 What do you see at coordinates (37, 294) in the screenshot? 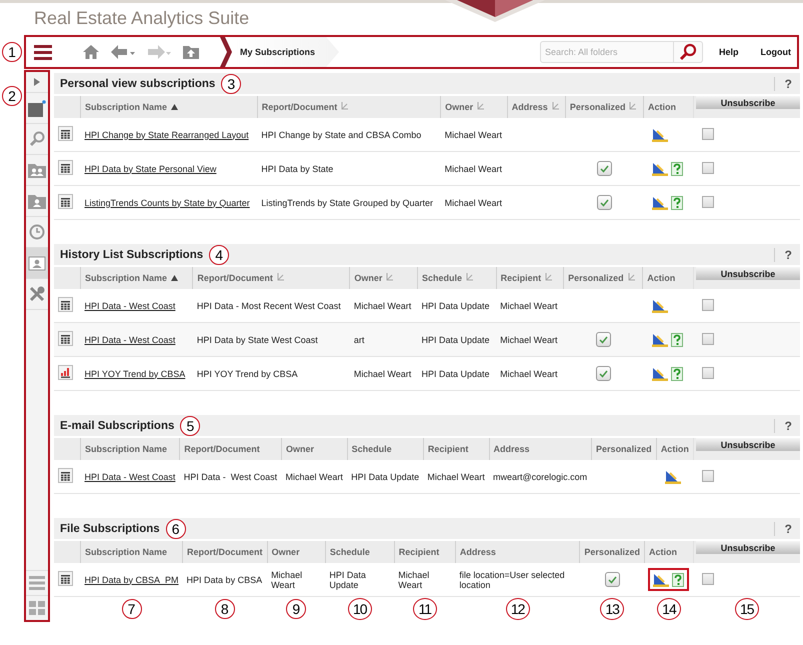
I see `tools-icon` at bounding box center [37, 294].